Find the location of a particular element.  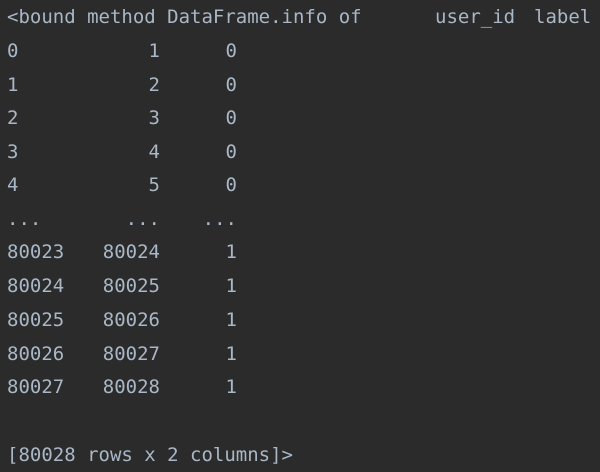

table-row: 80027 80028 1 is located at coordinates (137, 387).